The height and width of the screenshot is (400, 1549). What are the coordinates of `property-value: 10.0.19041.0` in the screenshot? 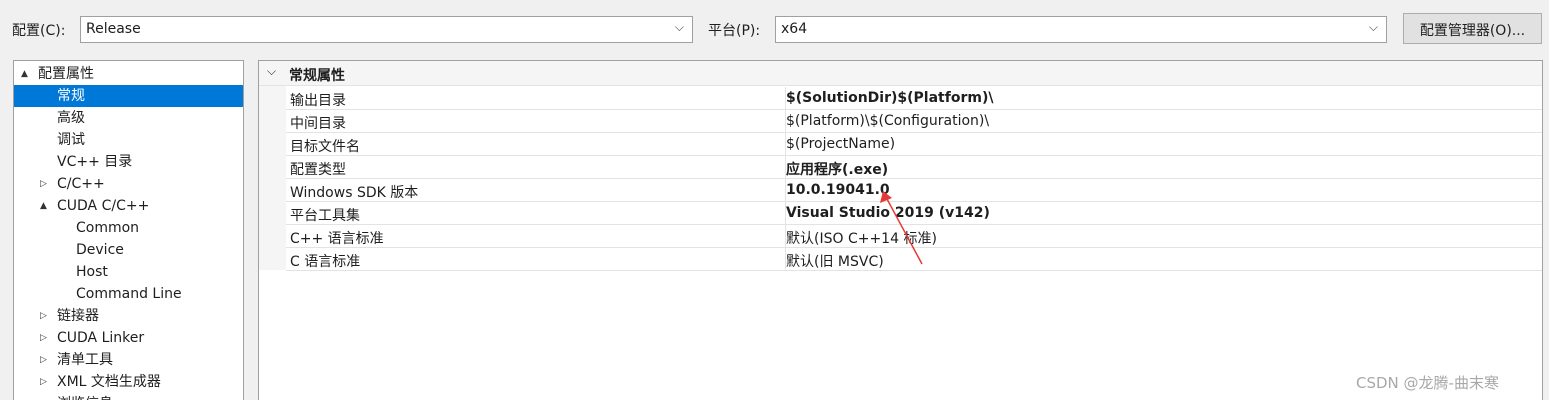 It's located at (838, 190).